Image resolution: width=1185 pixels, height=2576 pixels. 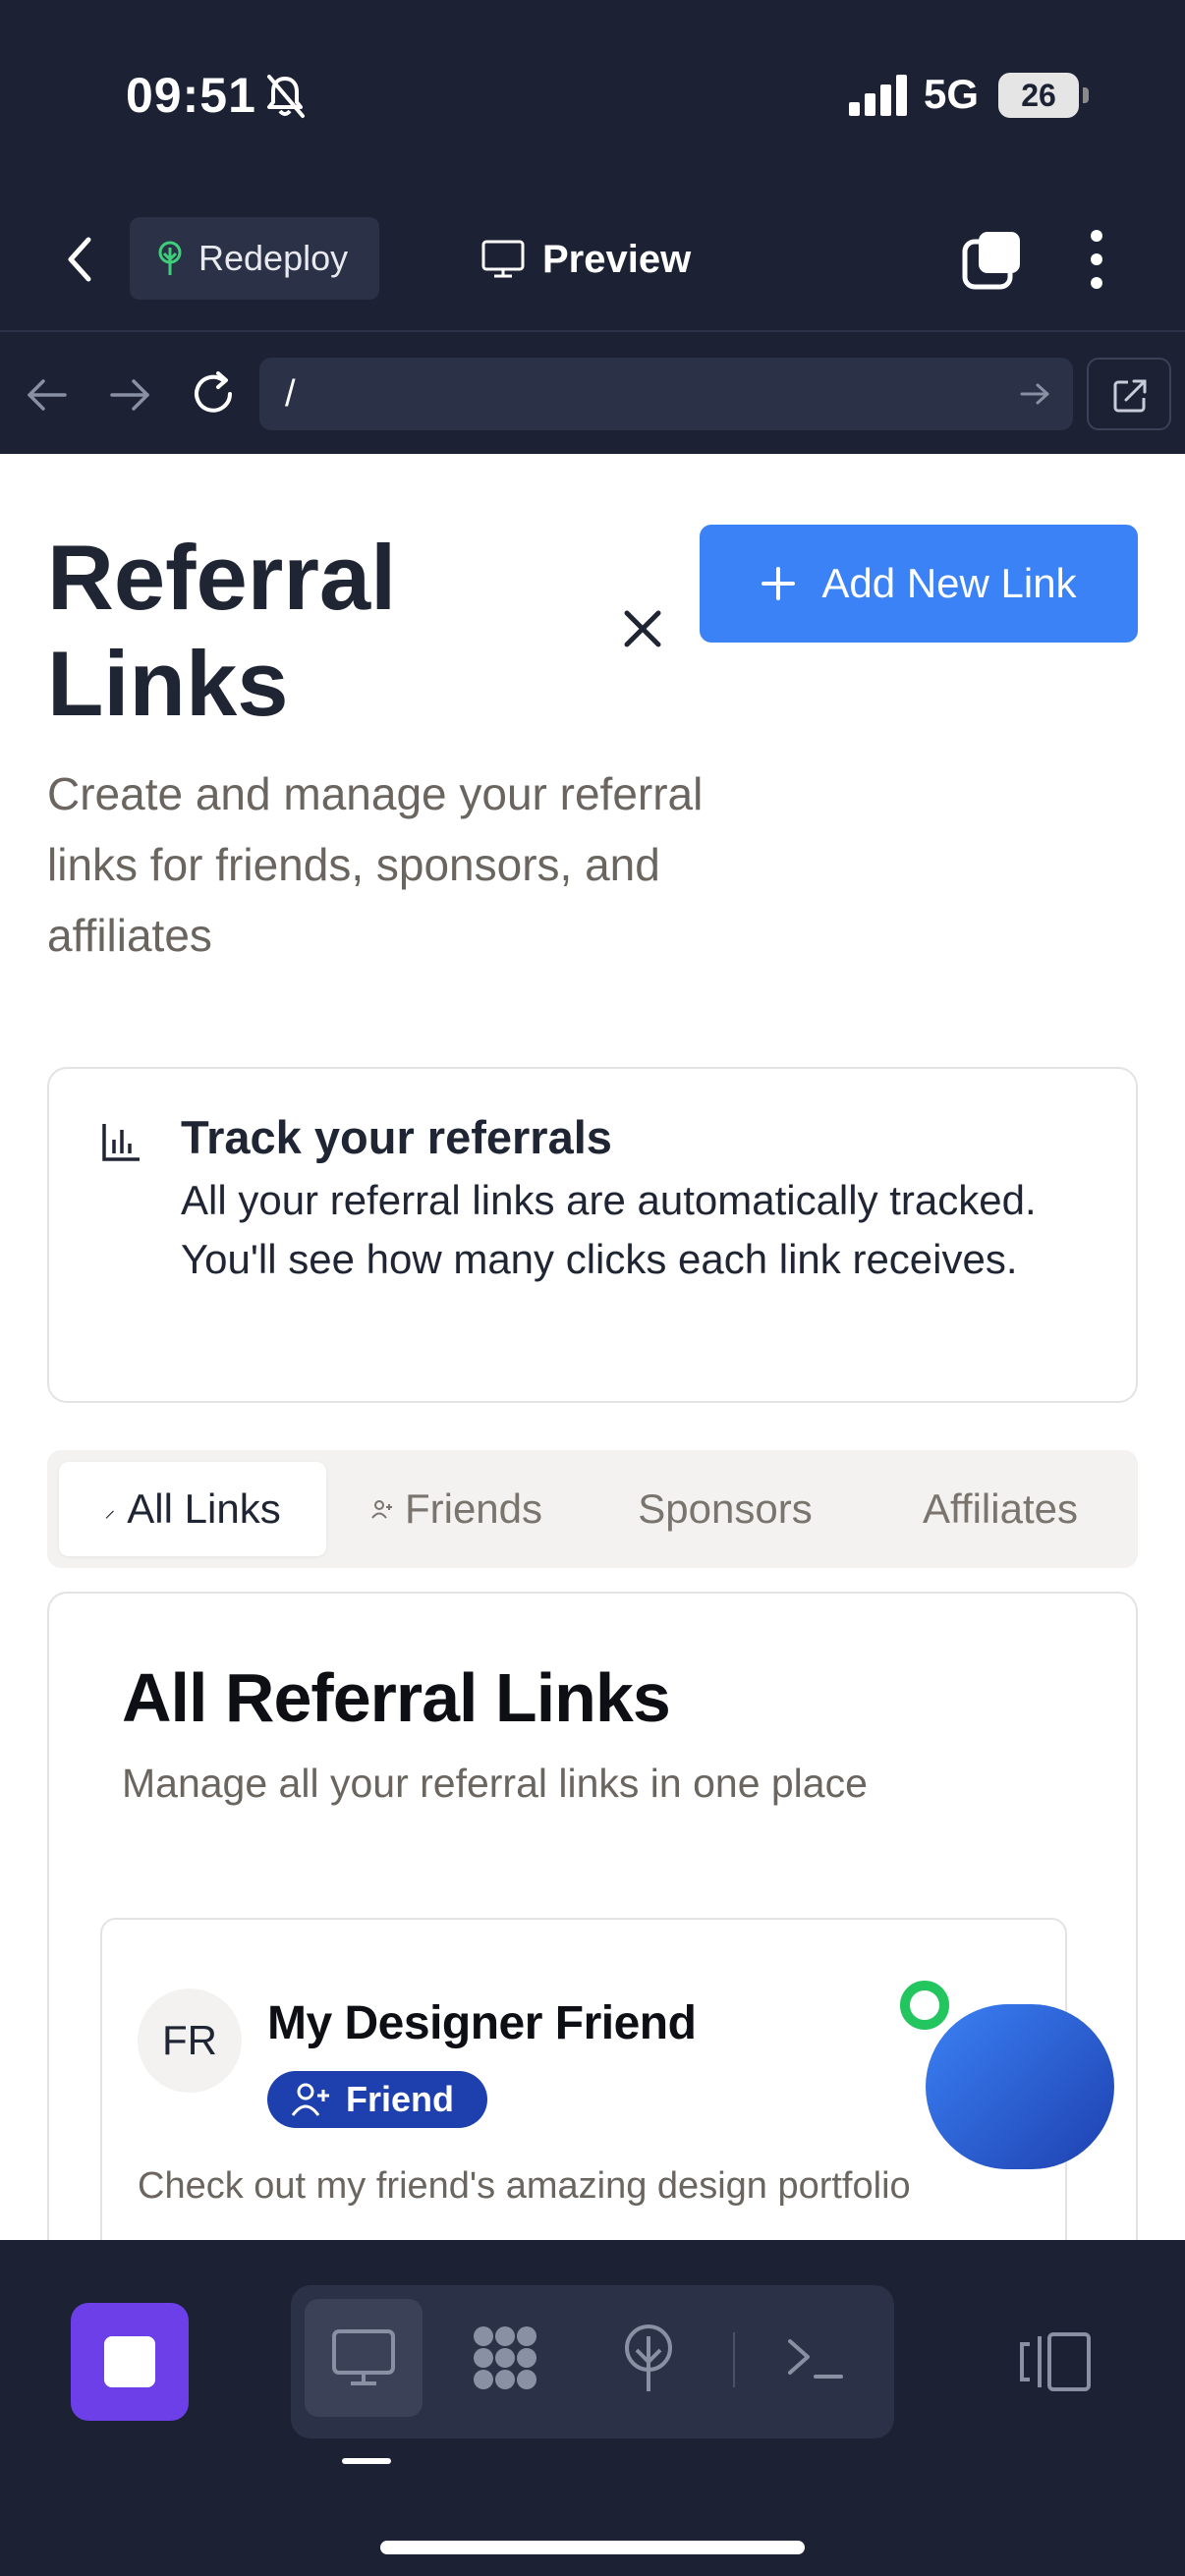 What do you see at coordinates (222, 630) in the screenshot?
I see `page-title: Referral Links` at bounding box center [222, 630].